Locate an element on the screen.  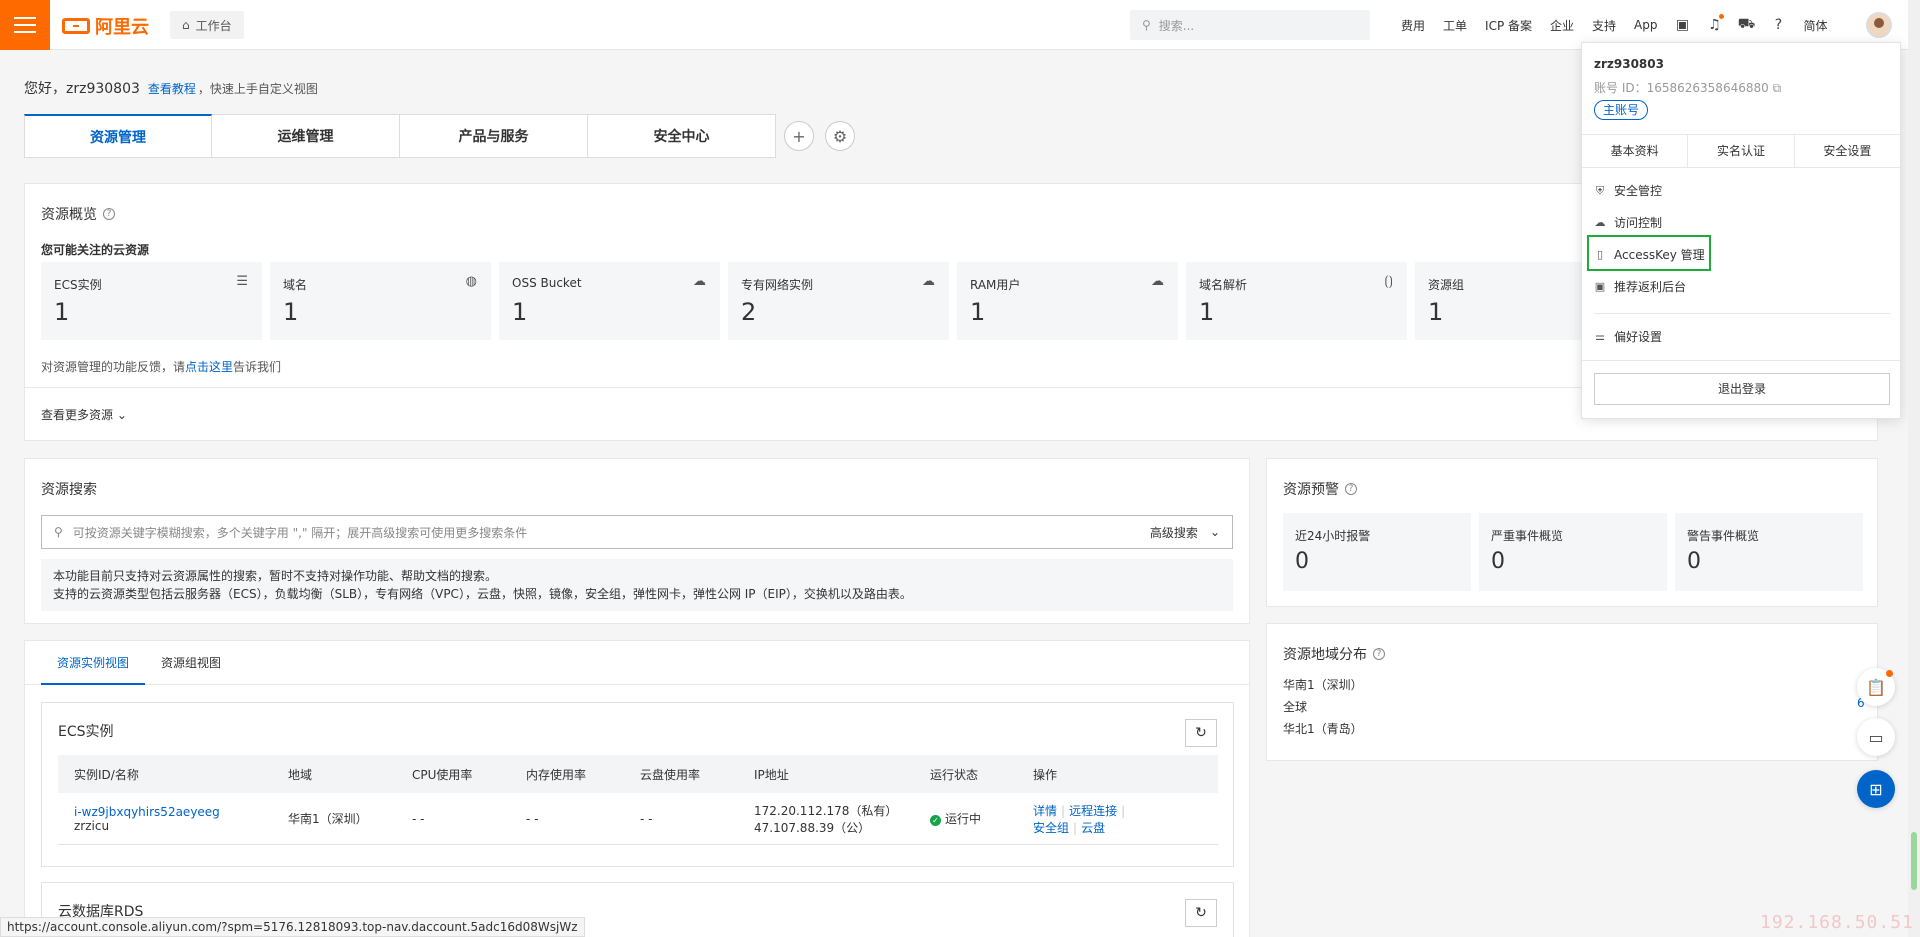
alert-tiles: 近24小时报警 0 严重事件概览 0 警告事件概览 0 is located at coordinates (1573, 552).